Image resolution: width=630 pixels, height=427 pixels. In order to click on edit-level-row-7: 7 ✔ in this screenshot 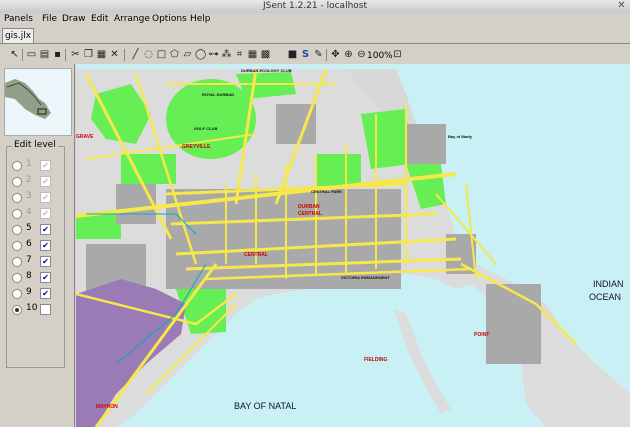, I will do `click(37, 262)`.